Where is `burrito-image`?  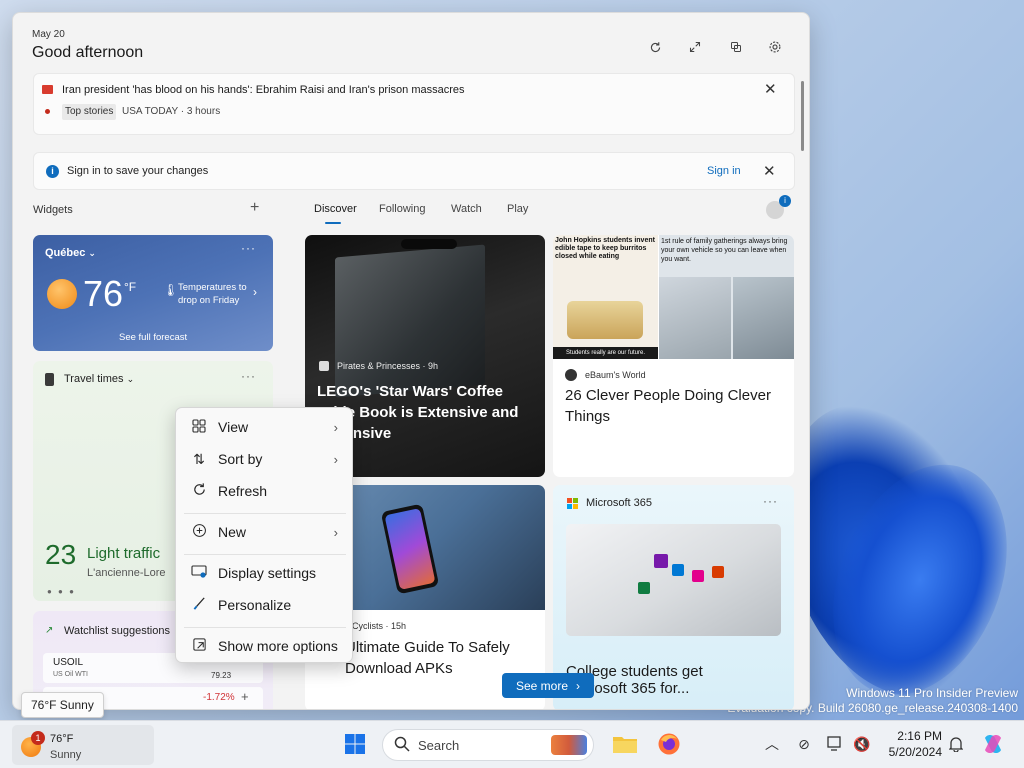
burrito-image is located at coordinates (605, 320).